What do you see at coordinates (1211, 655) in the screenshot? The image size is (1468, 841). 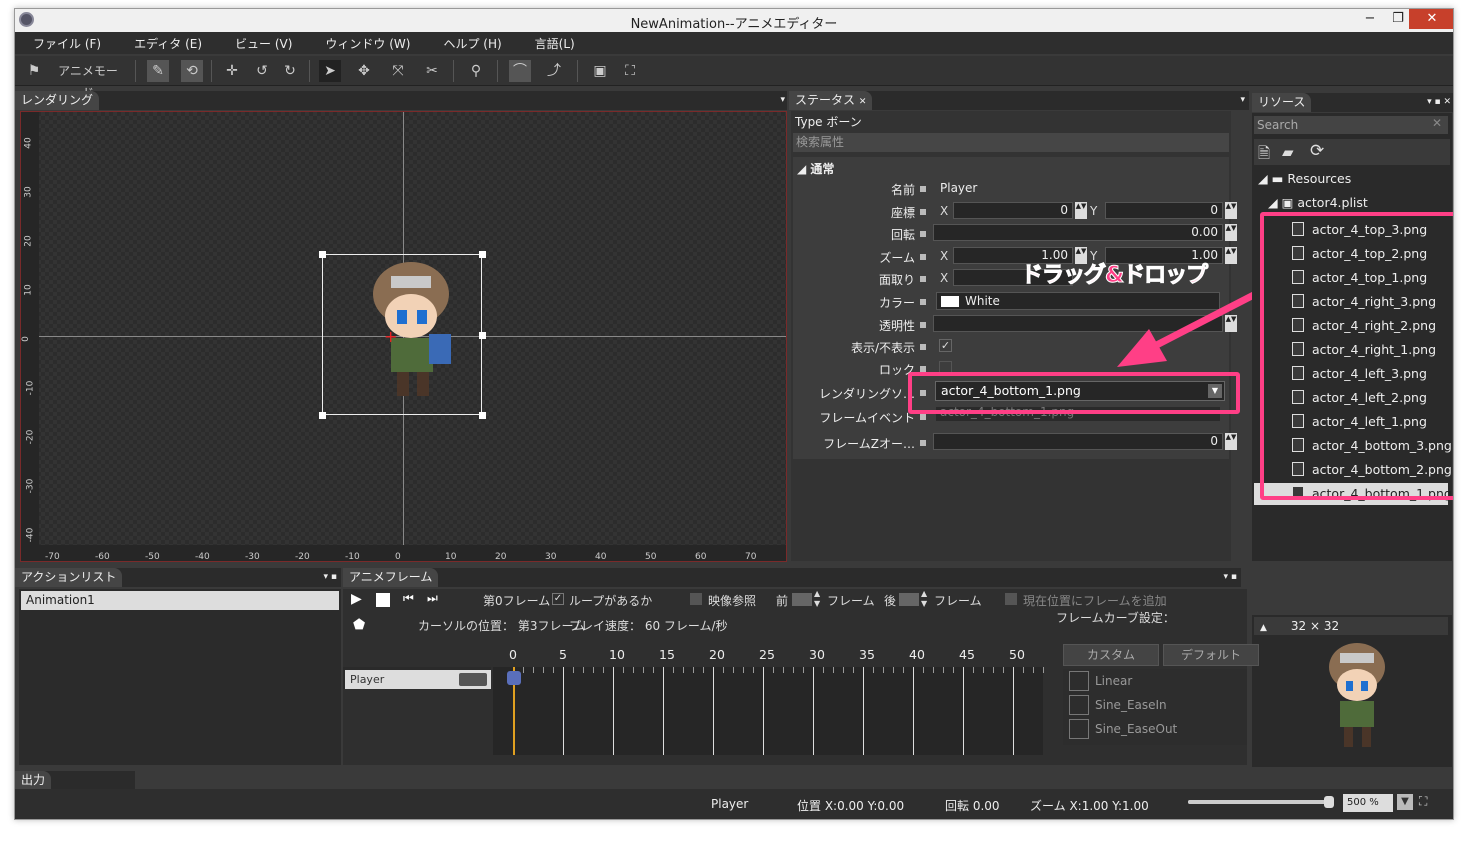 I see `default-curve-button: デフォルト` at bounding box center [1211, 655].